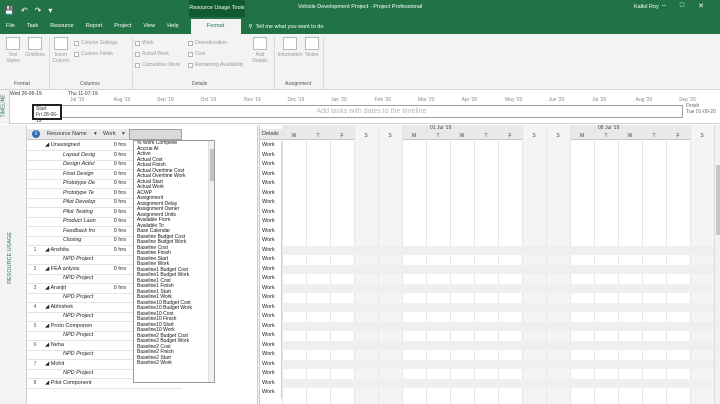 The image size is (720, 404). I want to click on cumulative-work-checkbox: Cumulative Work, so click(157, 65).